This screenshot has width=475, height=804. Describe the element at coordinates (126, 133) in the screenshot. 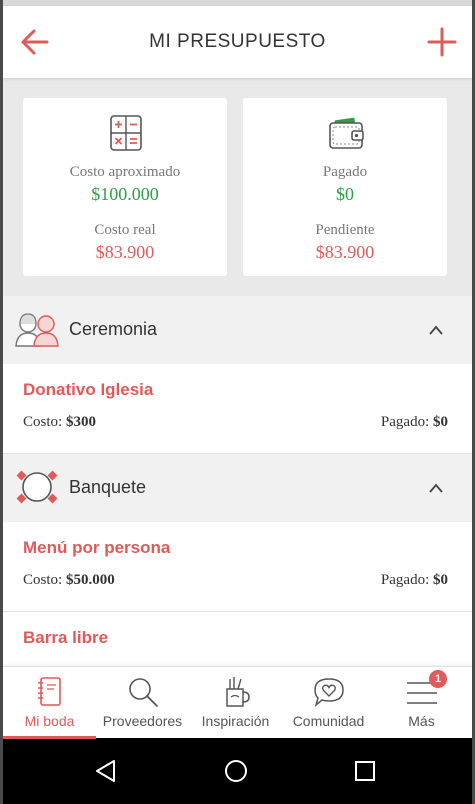

I see `calculator-icon` at that location.